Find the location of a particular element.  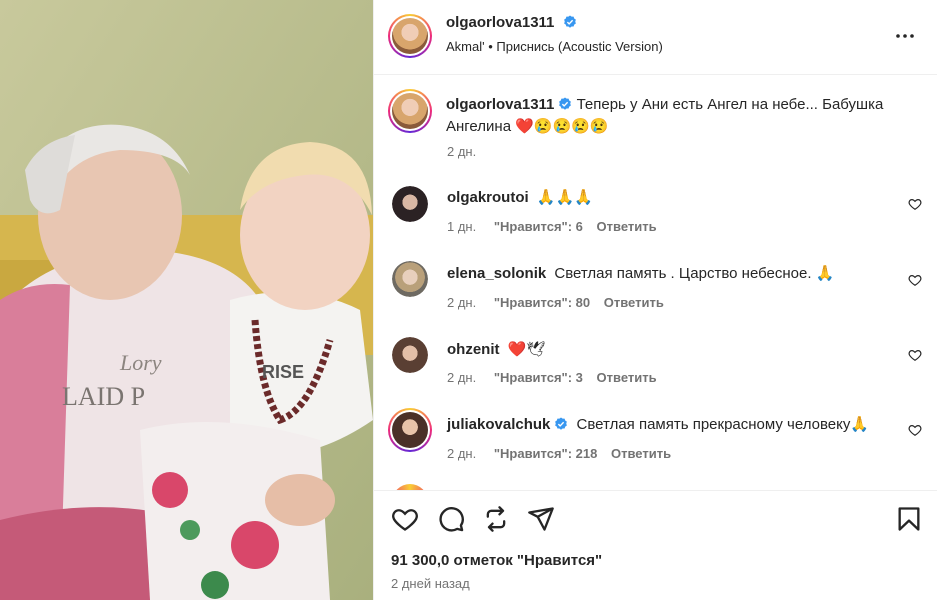

comment-text: Светлая память . Царство небесное. 🙏 is located at coordinates (694, 273).